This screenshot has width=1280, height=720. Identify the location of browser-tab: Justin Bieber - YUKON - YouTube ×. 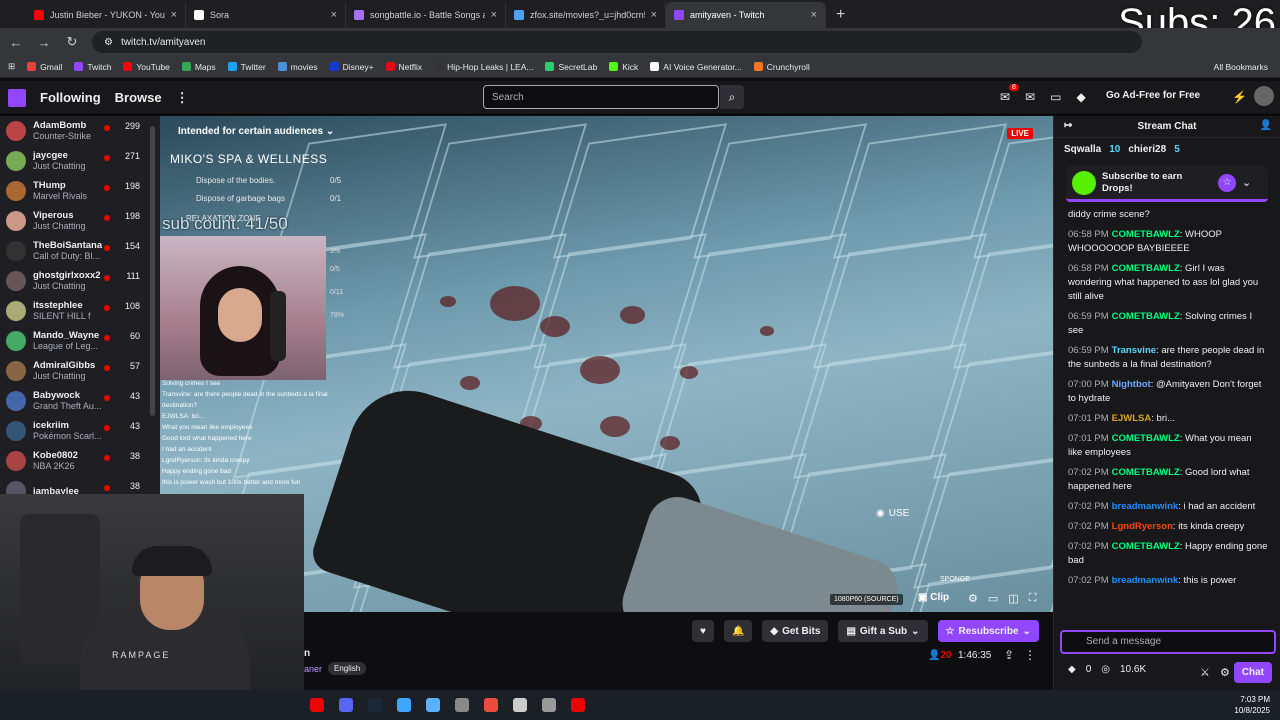
(106, 15).